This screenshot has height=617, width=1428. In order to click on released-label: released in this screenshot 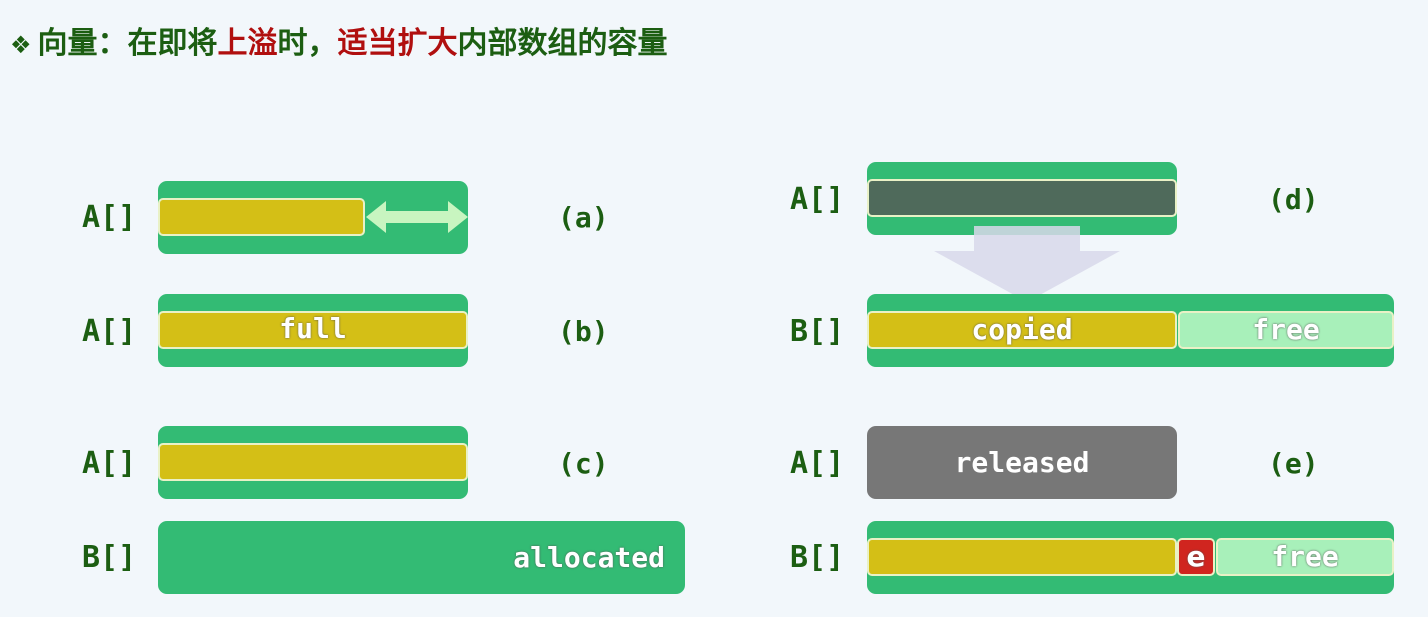, I will do `click(1022, 462)`.